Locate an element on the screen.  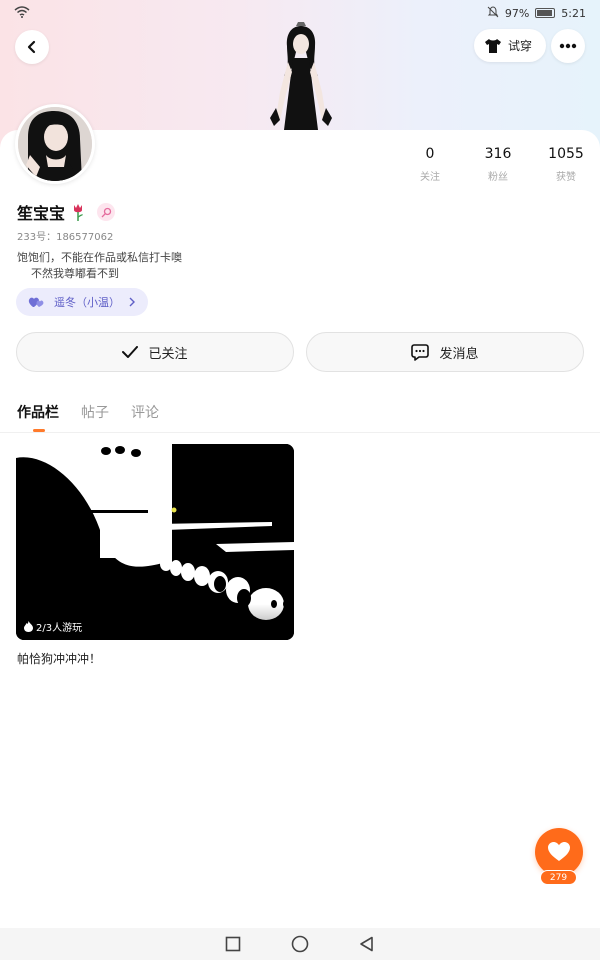
avatar is located at coordinates (55, 144).